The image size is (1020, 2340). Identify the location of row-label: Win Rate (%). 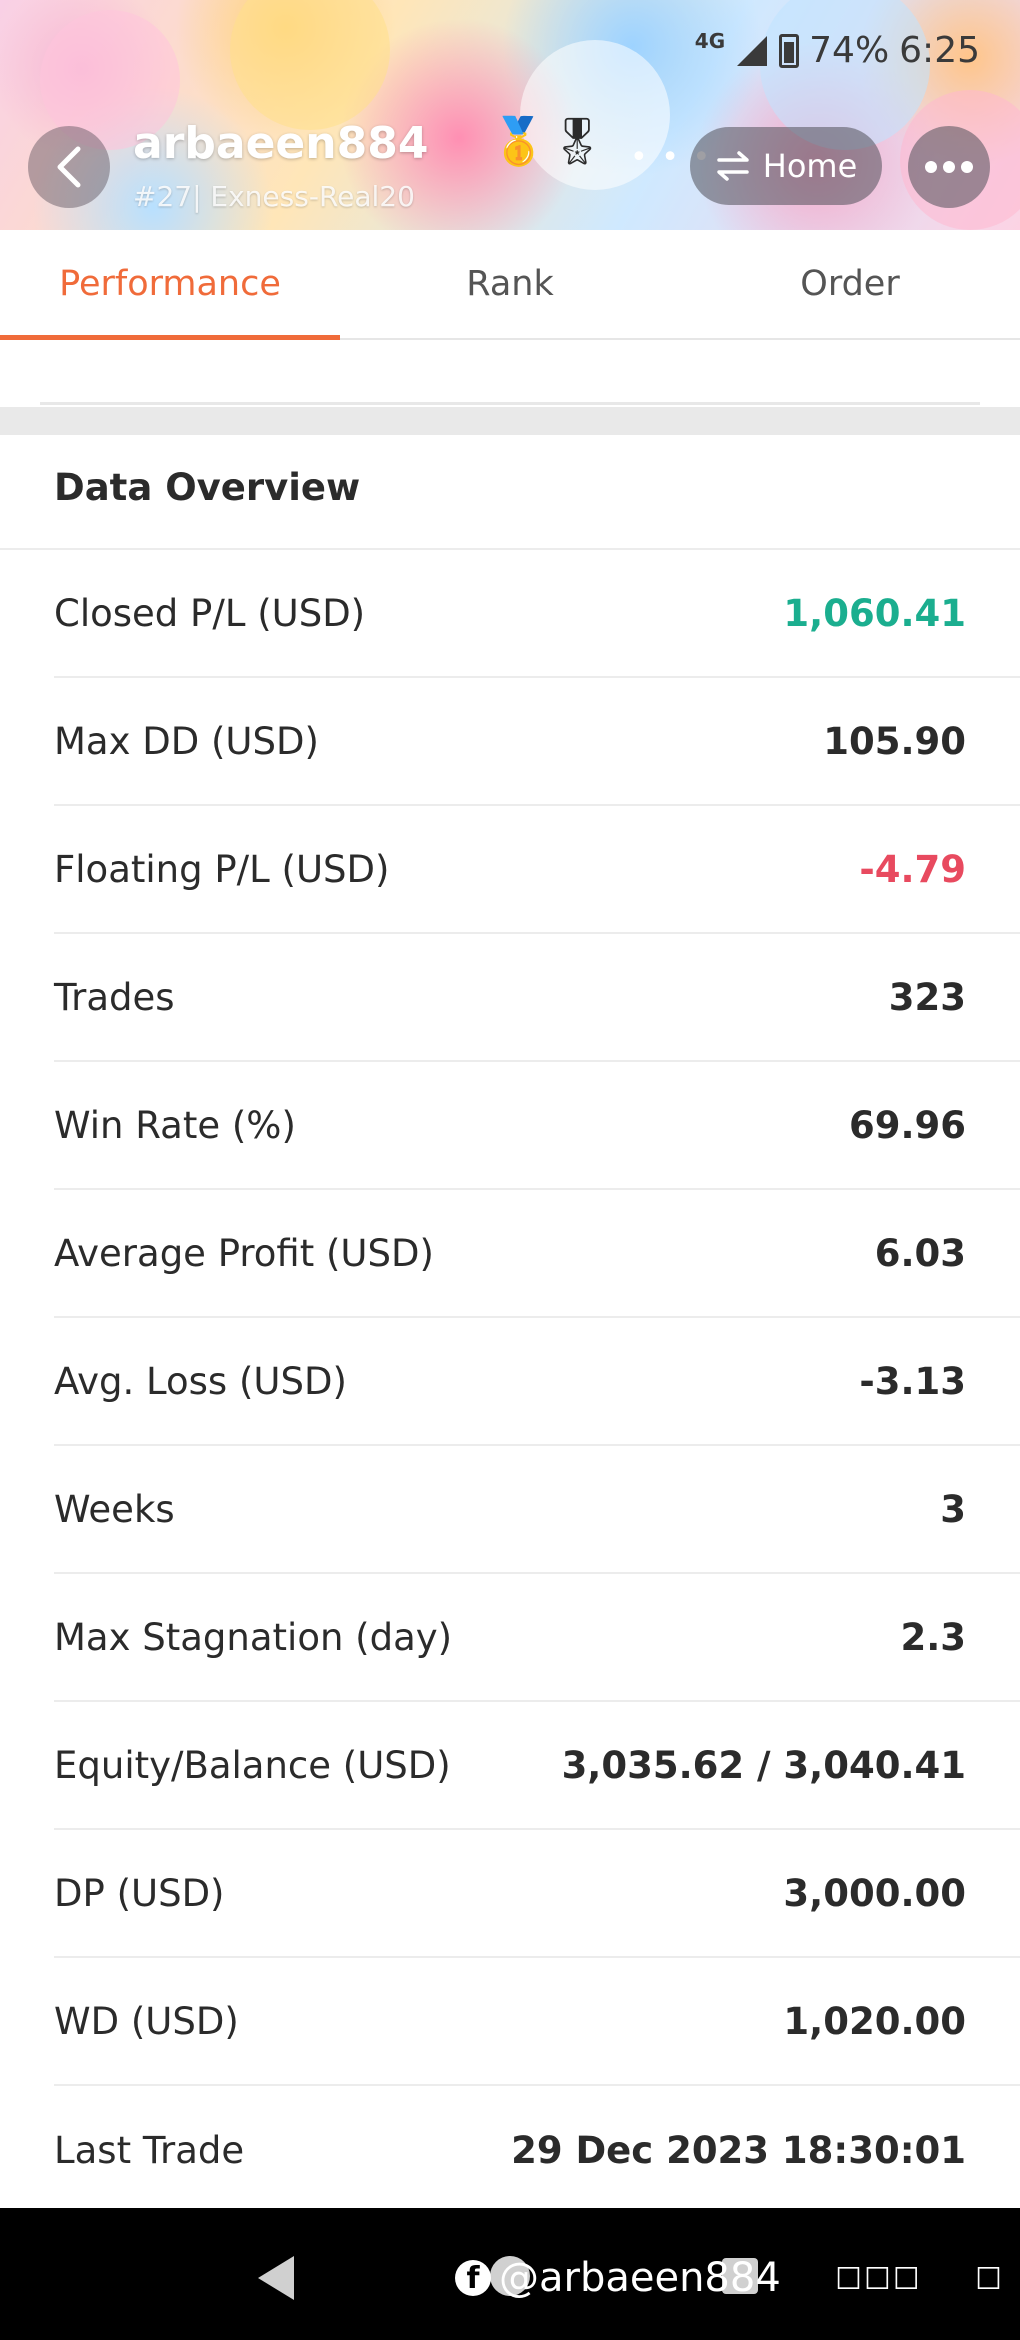
(175, 1125).